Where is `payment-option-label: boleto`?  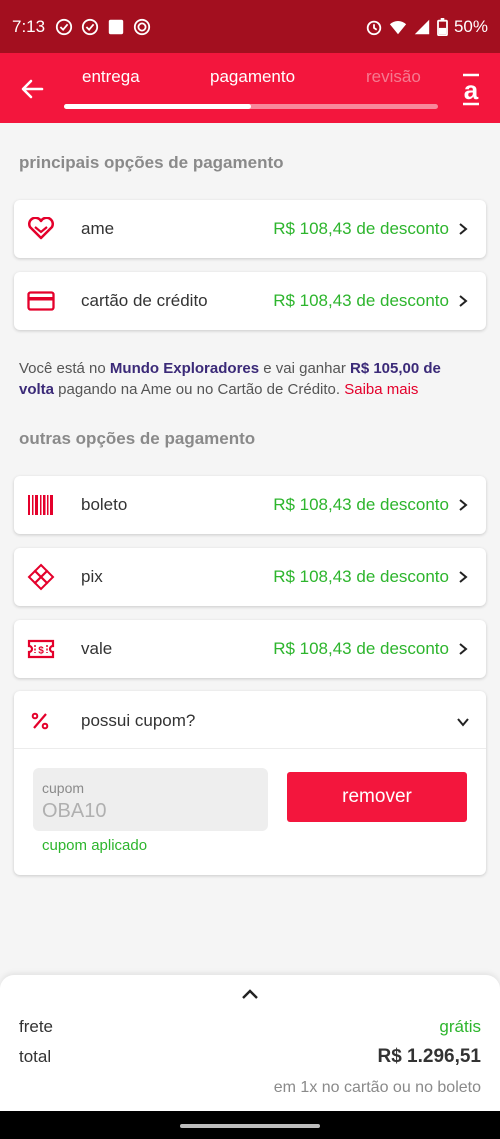 payment-option-label: boleto is located at coordinates (104, 504).